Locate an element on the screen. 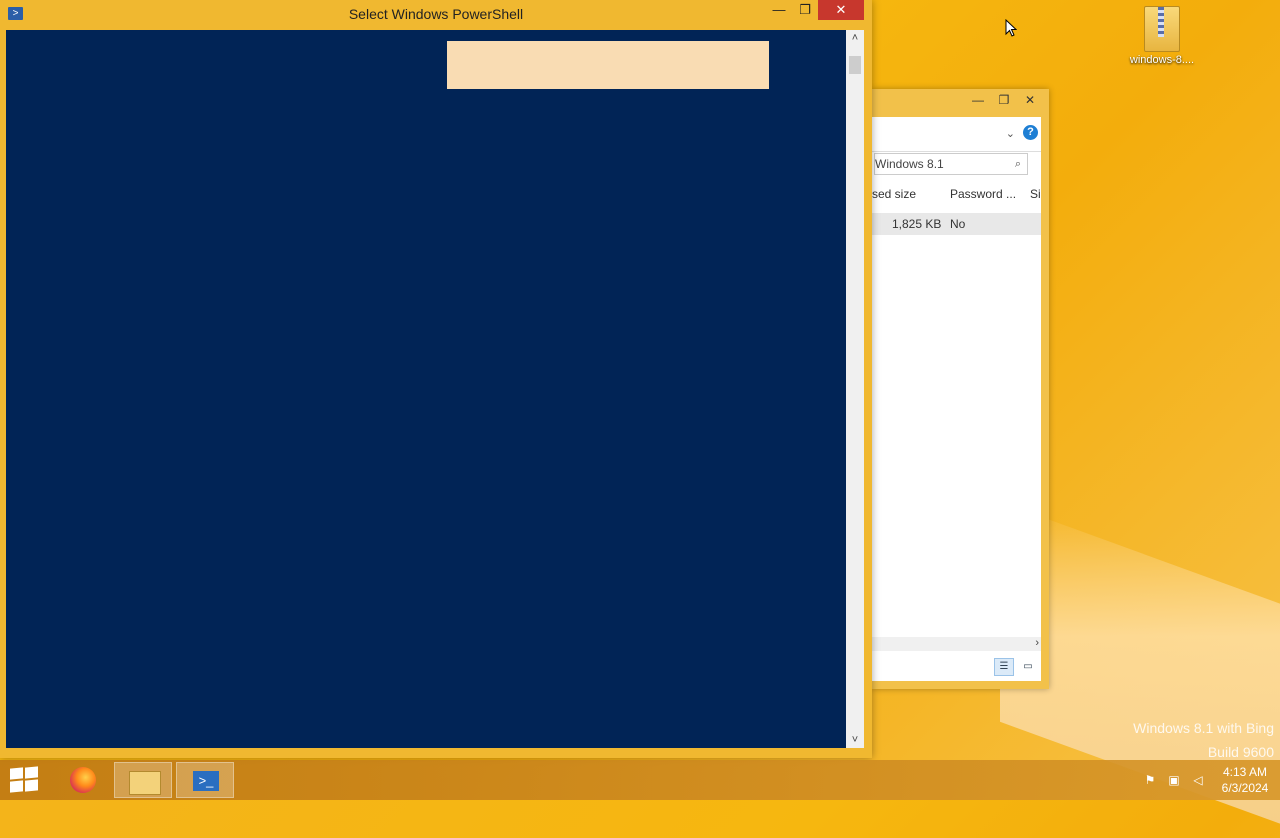 This screenshot has height=838, width=1280. maximize-button: ❐ is located at coordinates (805, 10).